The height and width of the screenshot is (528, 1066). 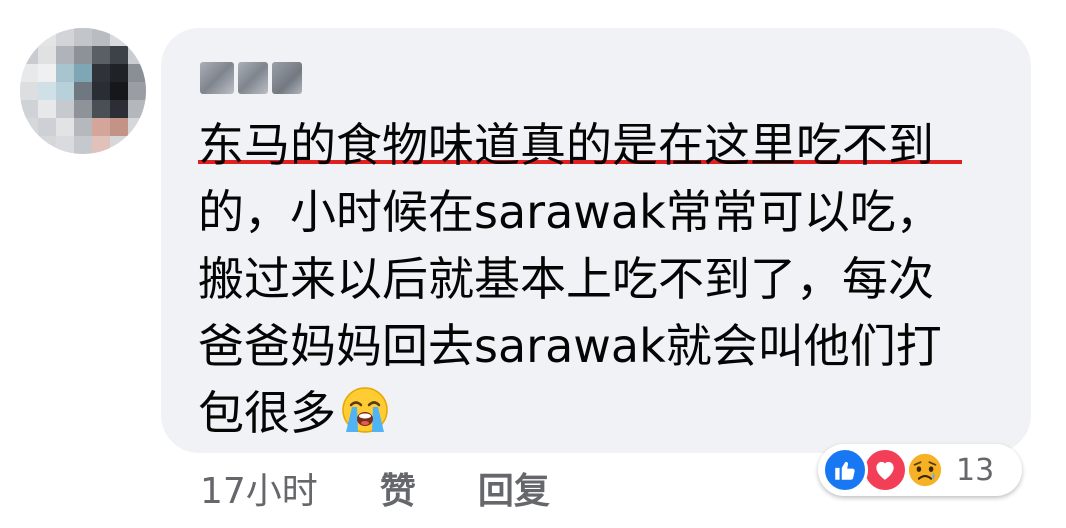 What do you see at coordinates (570, 212) in the screenshot?
I see `comment-line: 的，小时候在sarawak常常可以吃，` at bounding box center [570, 212].